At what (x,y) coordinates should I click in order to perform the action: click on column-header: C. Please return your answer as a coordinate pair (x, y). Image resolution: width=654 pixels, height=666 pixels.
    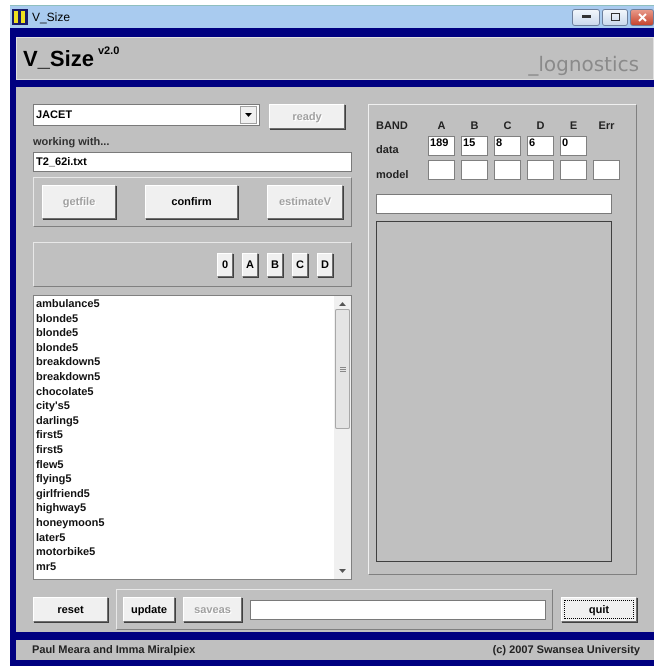
    Looking at the image, I should click on (507, 126).